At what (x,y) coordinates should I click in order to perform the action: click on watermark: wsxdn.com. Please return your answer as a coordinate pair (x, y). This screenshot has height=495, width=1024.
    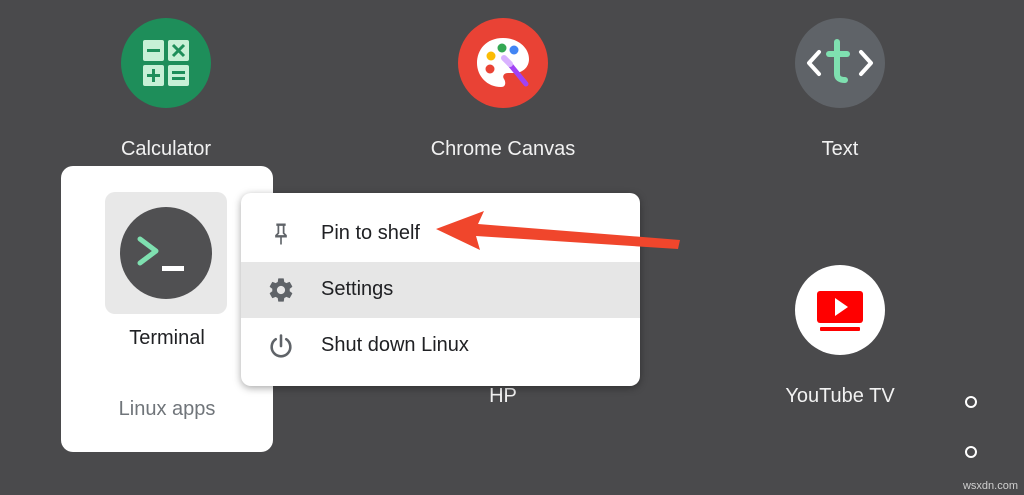
    Looking at the image, I should click on (990, 486).